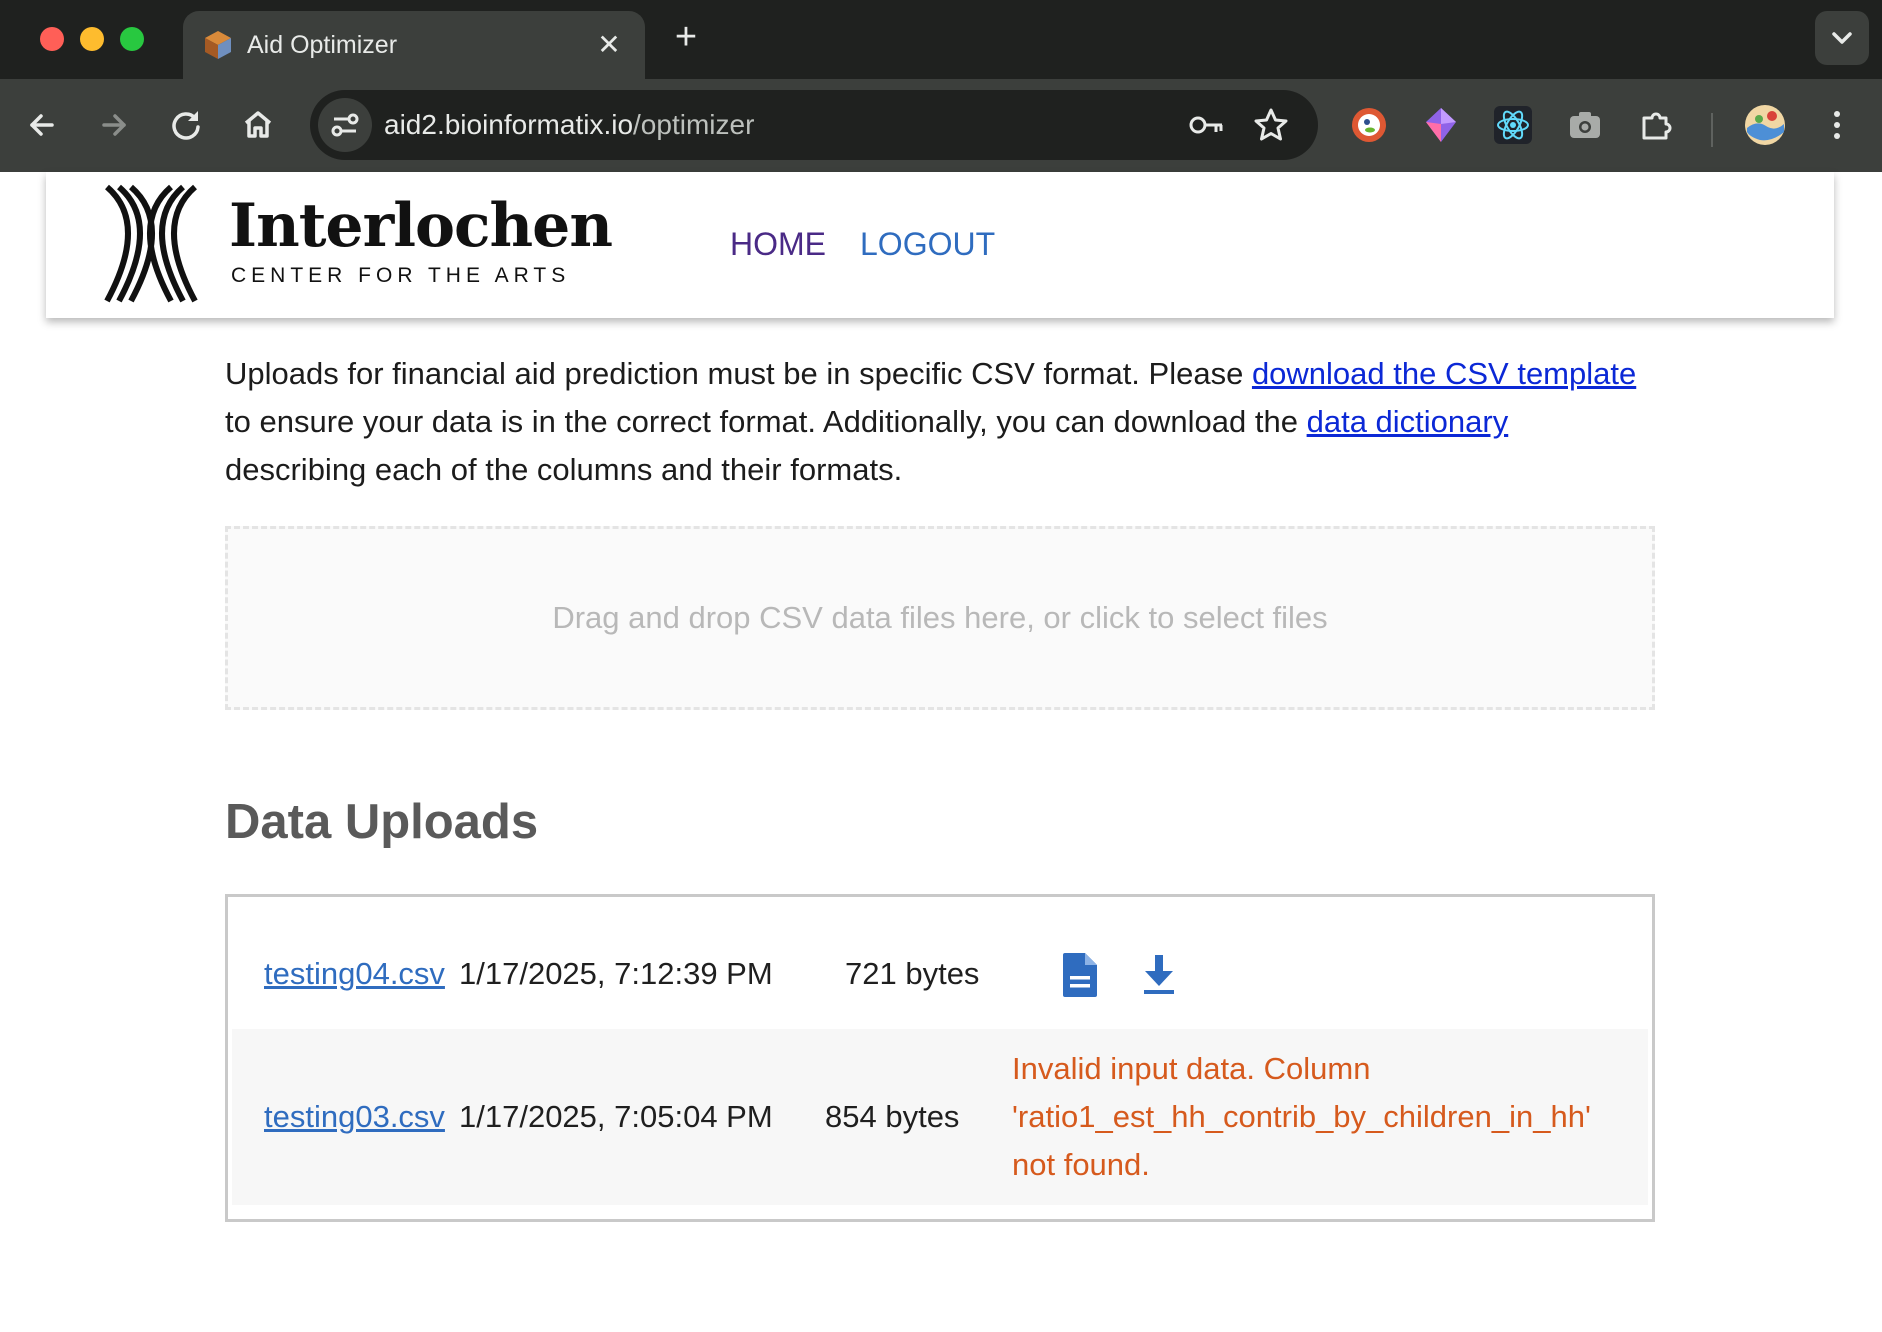 The height and width of the screenshot is (1332, 1882). What do you see at coordinates (92, 39) in the screenshot?
I see `minimize-window-button` at bounding box center [92, 39].